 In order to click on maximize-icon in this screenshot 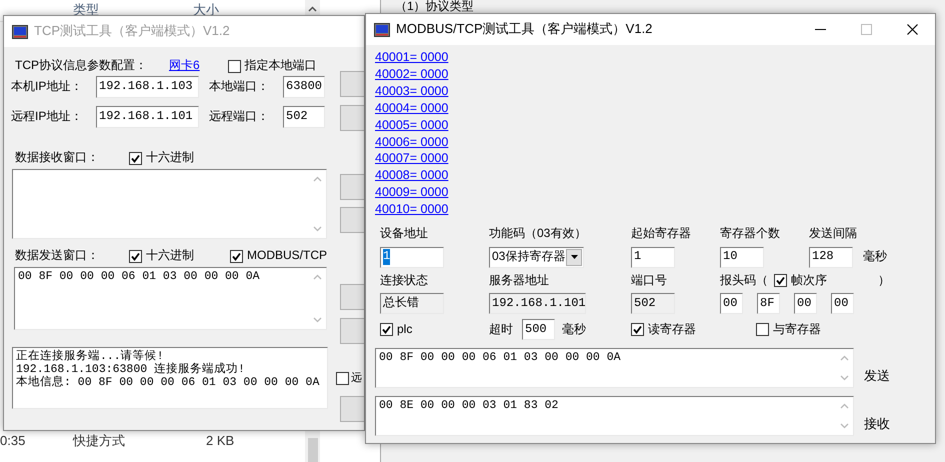, I will do `click(866, 29)`.